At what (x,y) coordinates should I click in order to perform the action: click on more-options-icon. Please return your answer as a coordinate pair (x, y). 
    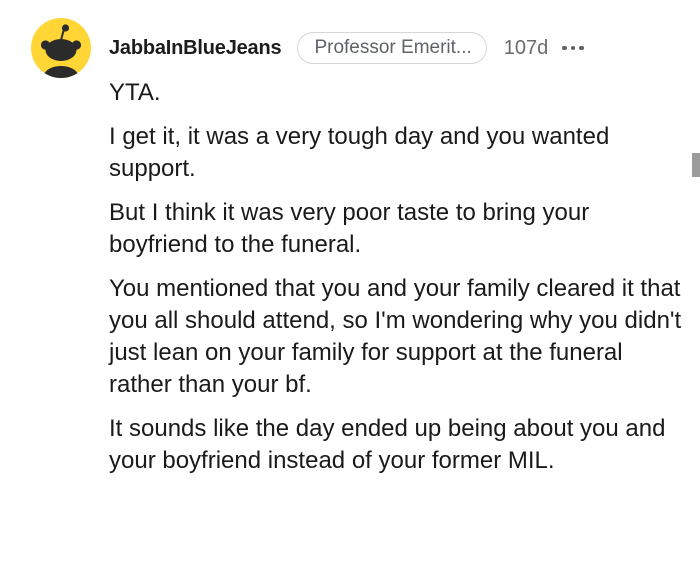
    Looking at the image, I should click on (573, 48).